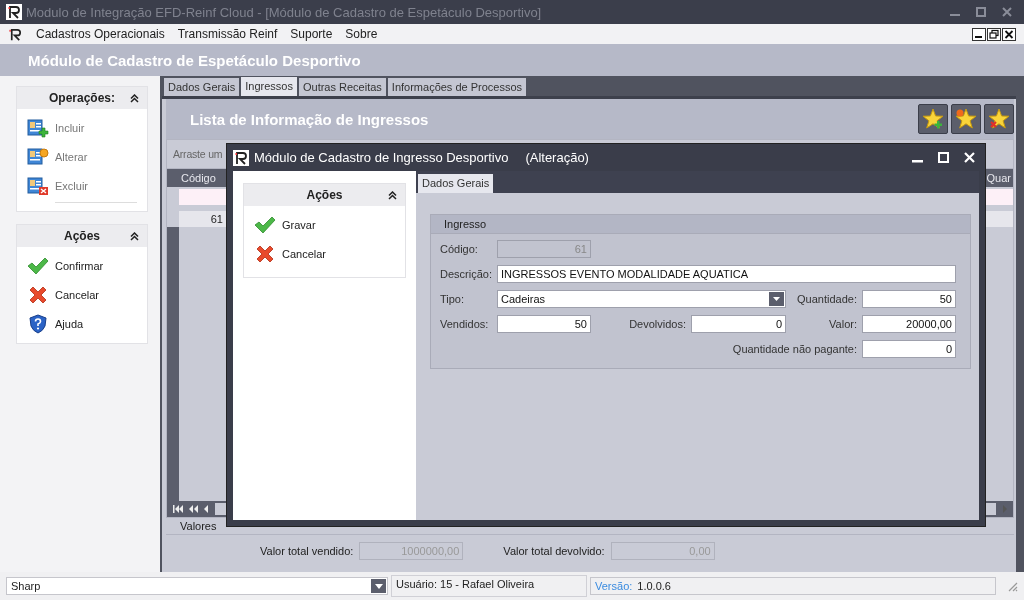  Describe the element at coordinates (193, 509) in the screenshot. I see `previous-page-icon` at that location.